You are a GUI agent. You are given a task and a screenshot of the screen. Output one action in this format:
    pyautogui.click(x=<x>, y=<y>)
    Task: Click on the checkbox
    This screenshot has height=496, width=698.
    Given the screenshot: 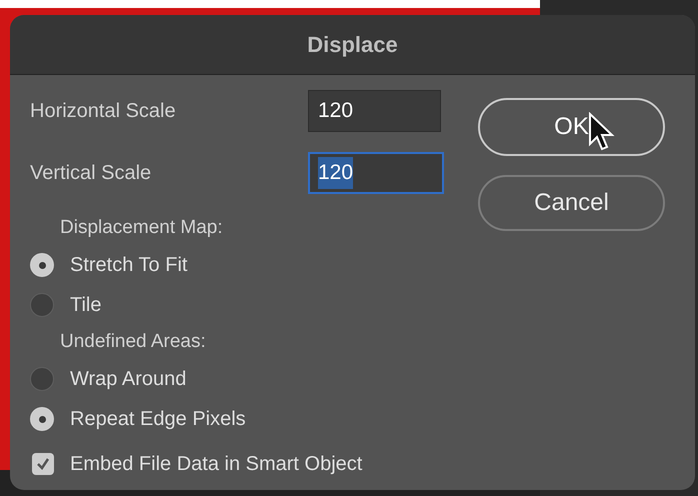 What is the action you would take?
    pyautogui.click(x=43, y=464)
    